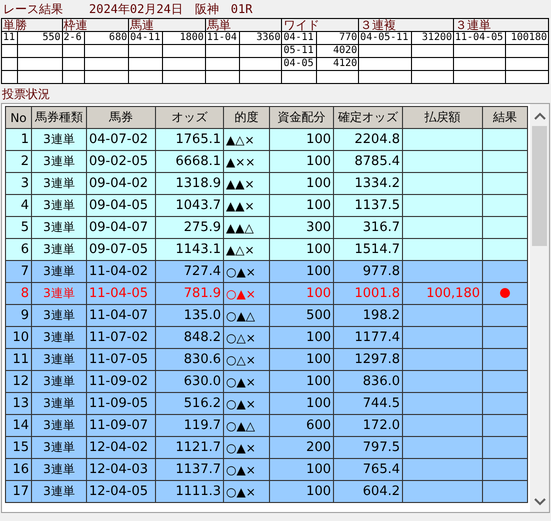 This screenshot has height=521, width=551. What do you see at coordinates (442, 117) in the screenshot?
I see `column-header: 払戻額` at bounding box center [442, 117].